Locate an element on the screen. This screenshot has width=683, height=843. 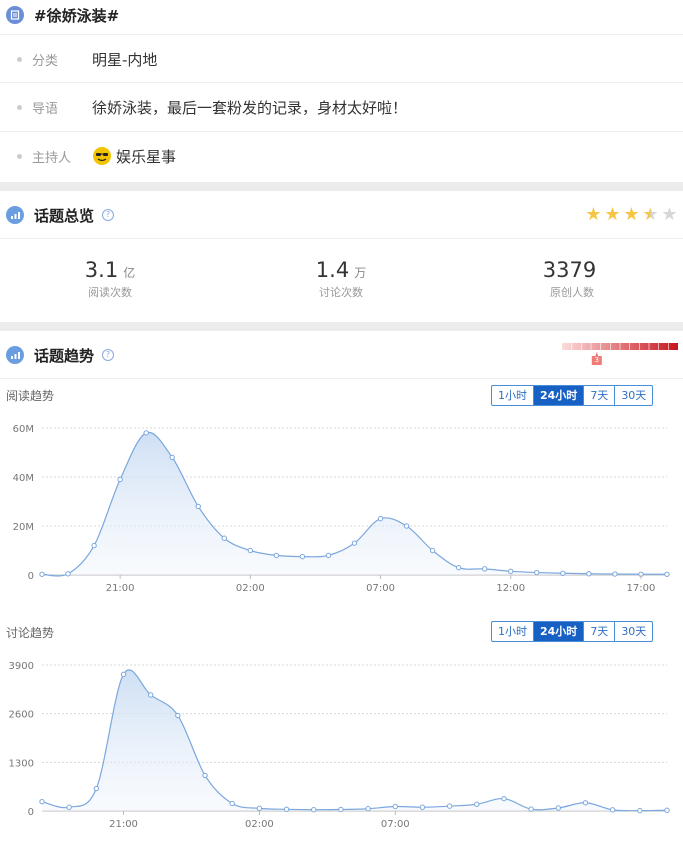
stat-value: 3379 is located at coordinates (569, 270).